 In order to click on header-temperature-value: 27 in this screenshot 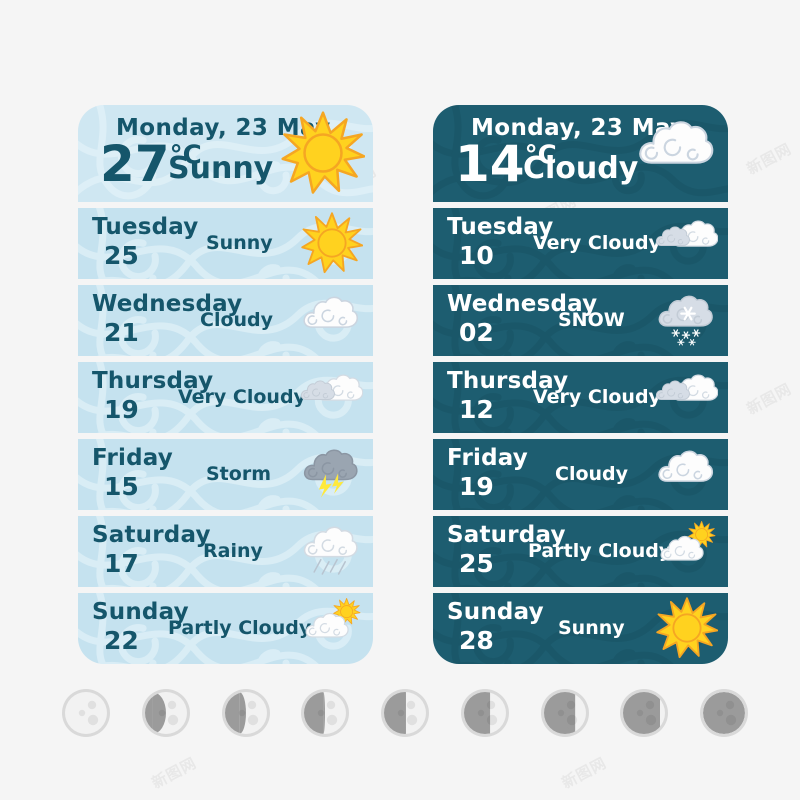, I will do `click(135, 164)`.